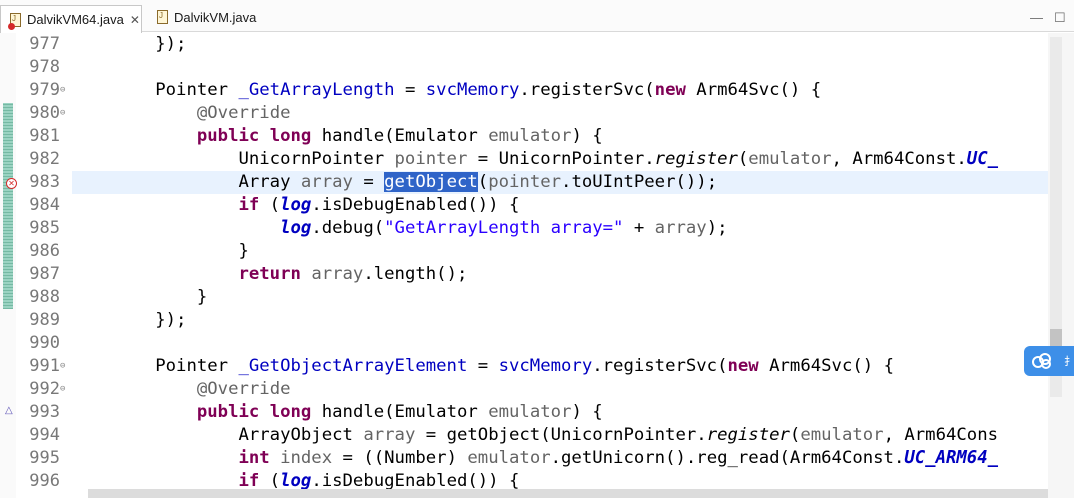  What do you see at coordinates (44, 205) in the screenshot?
I see `line-number: 984` at bounding box center [44, 205].